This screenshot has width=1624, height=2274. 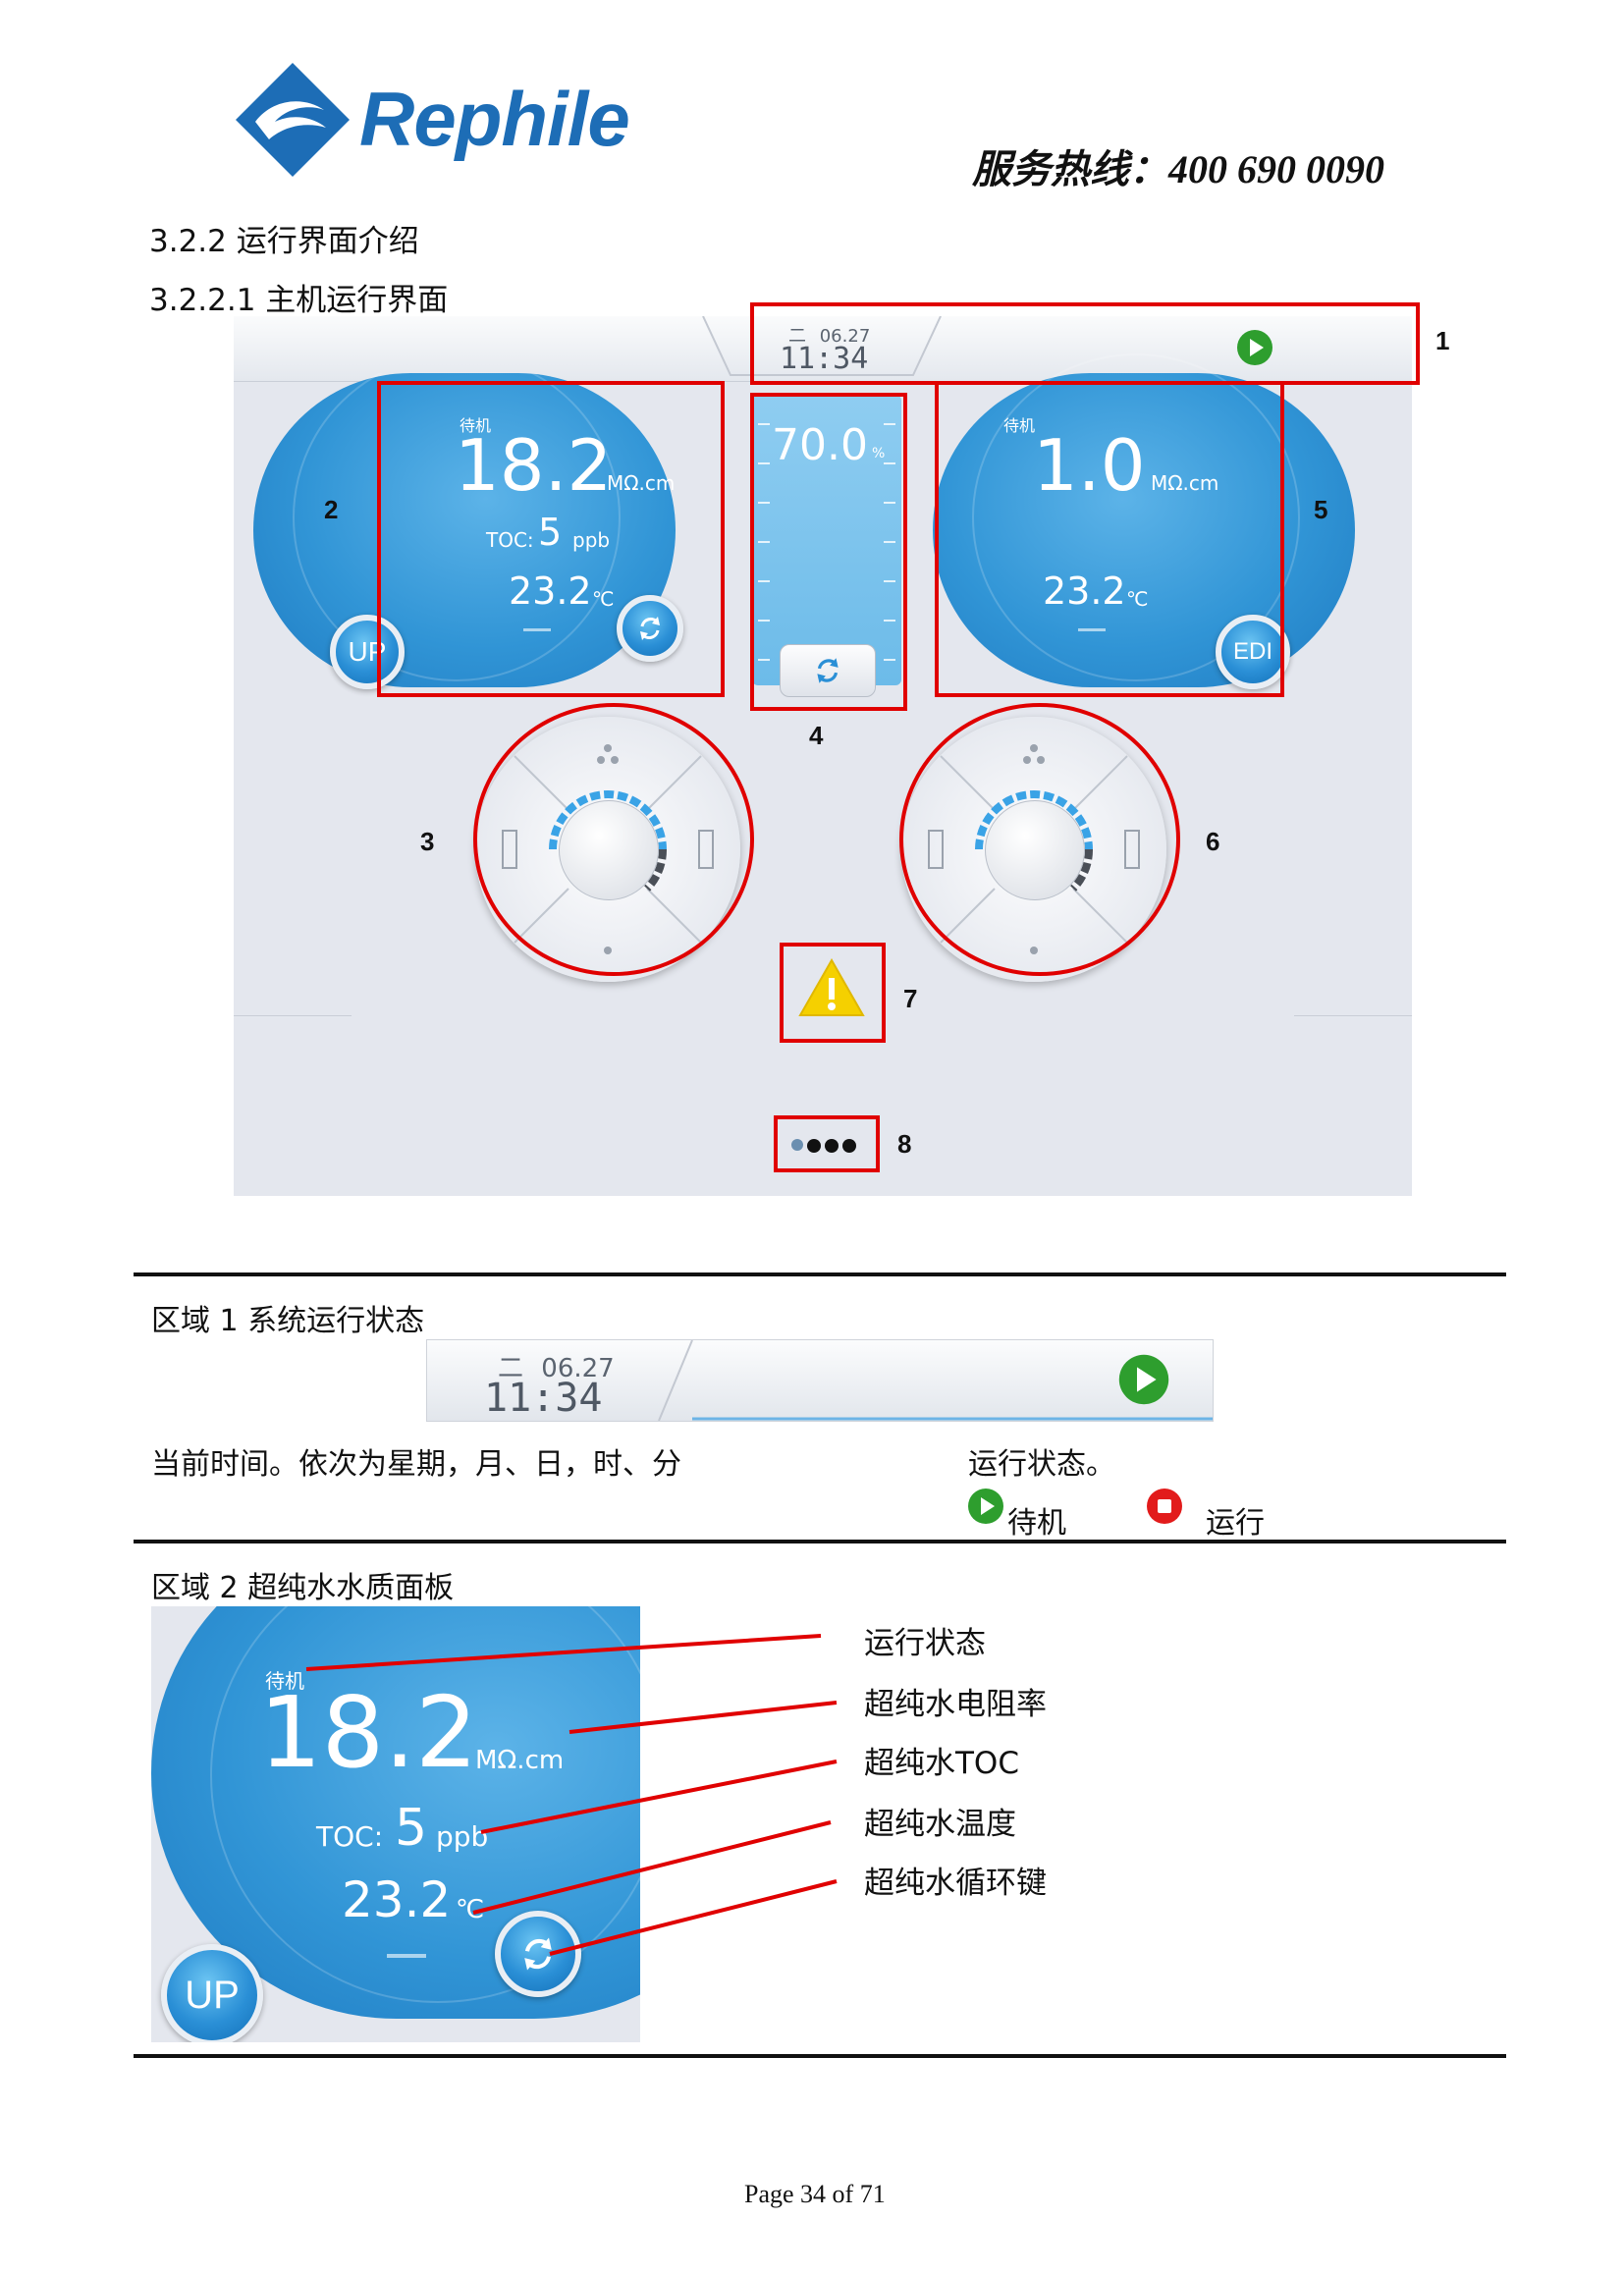 What do you see at coordinates (1213, 841) in the screenshot?
I see `region-label-6: 6` at bounding box center [1213, 841].